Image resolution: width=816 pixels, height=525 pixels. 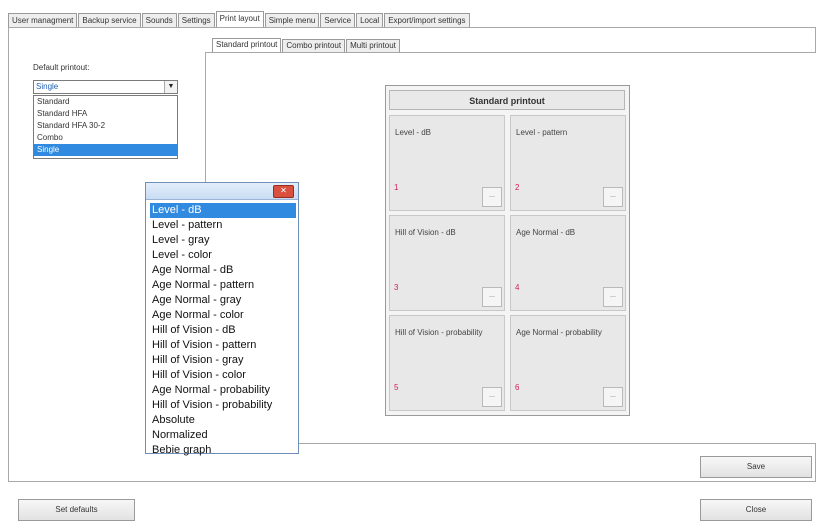 What do you see at coordinates (223, 270) in the screenshot?
I see `list-item: Age Normal - dB` at bounding box center [223, 270].